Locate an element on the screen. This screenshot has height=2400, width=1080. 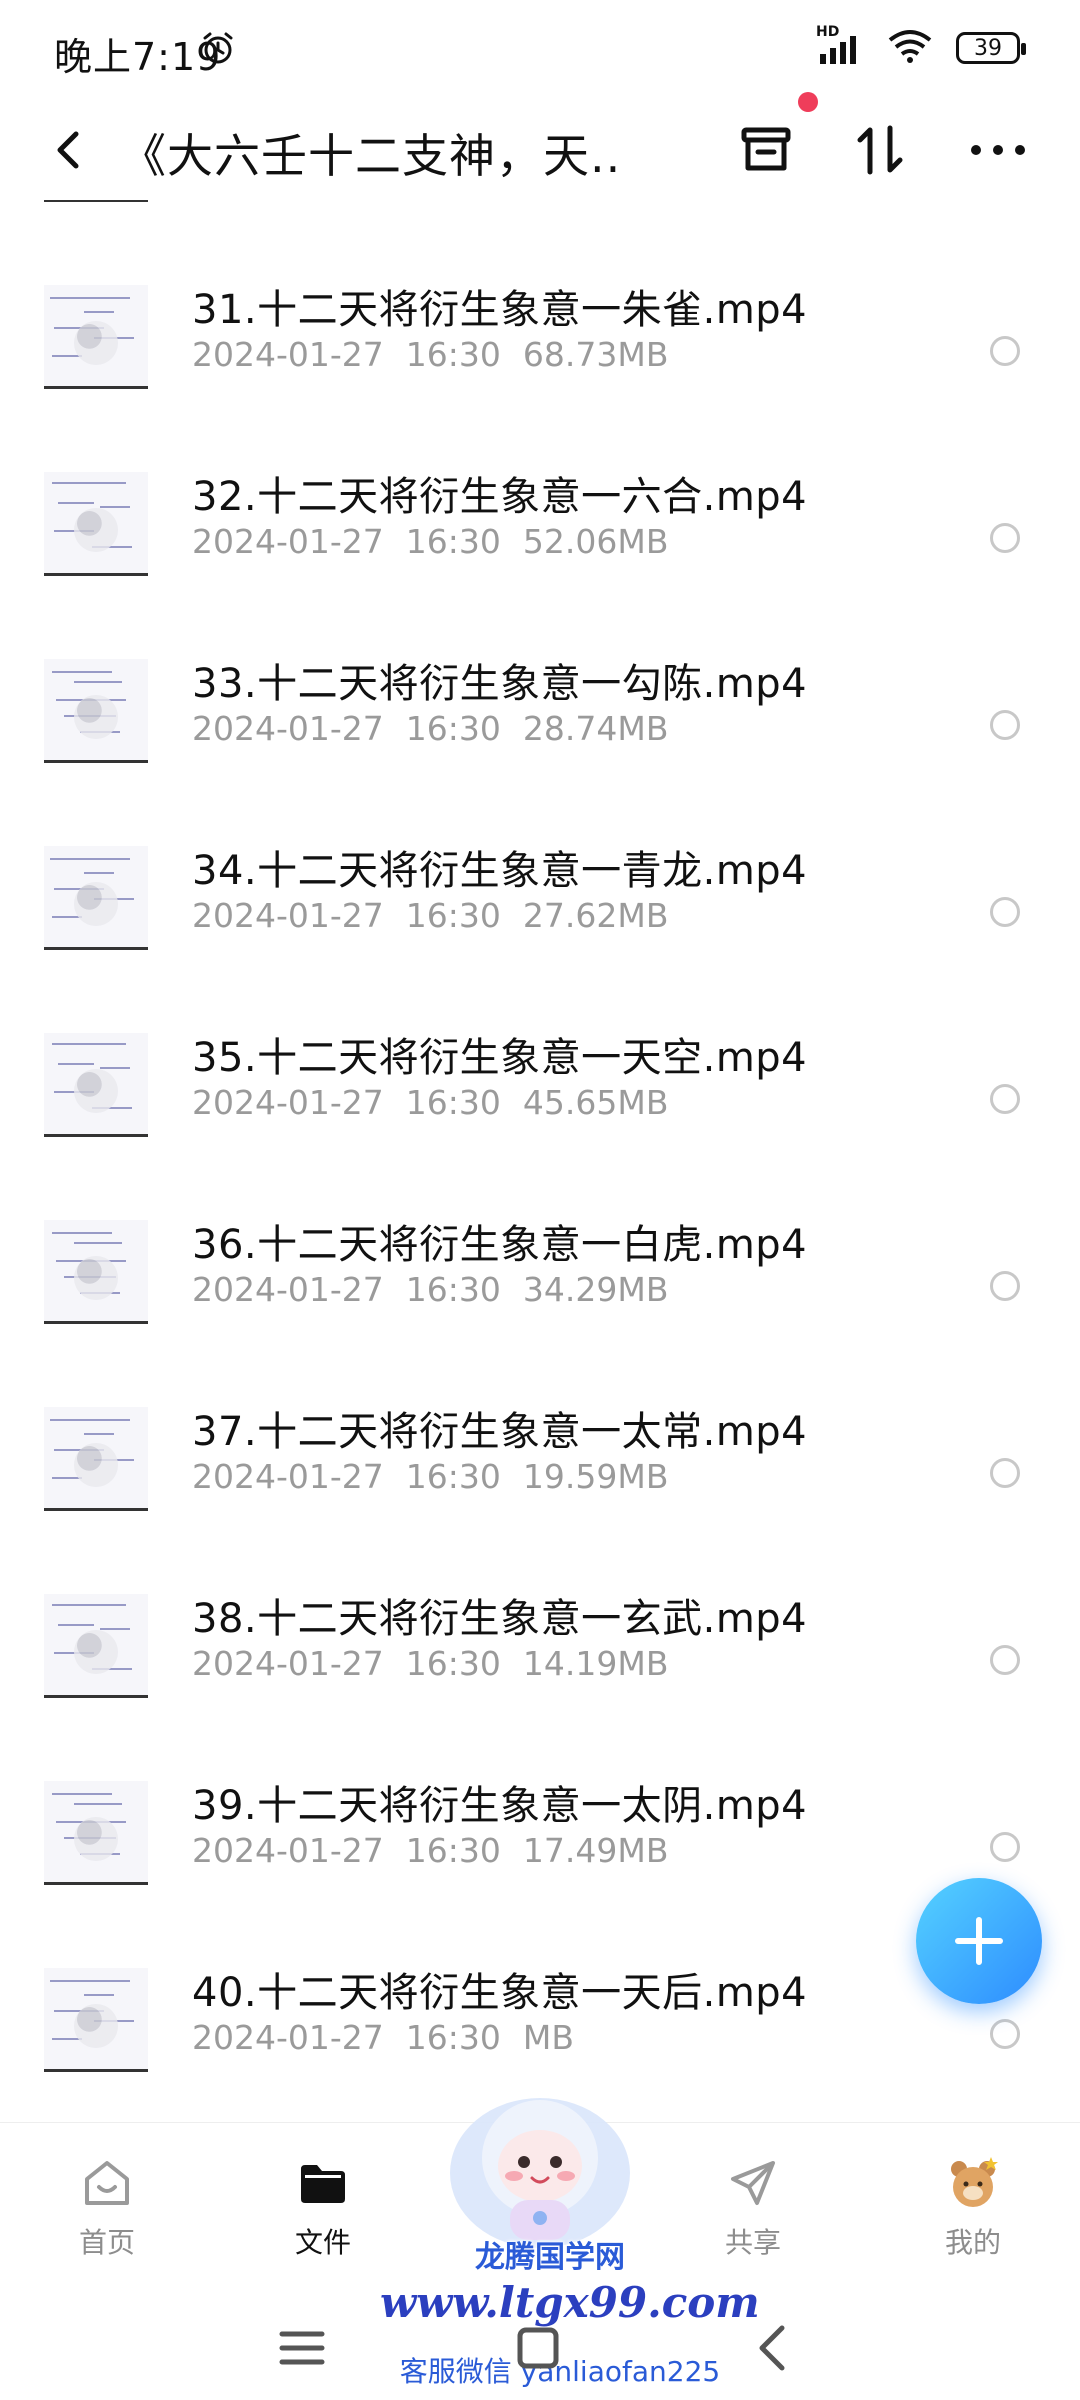
tab-files-label: 文件 is located at coordinates (322, 2242).